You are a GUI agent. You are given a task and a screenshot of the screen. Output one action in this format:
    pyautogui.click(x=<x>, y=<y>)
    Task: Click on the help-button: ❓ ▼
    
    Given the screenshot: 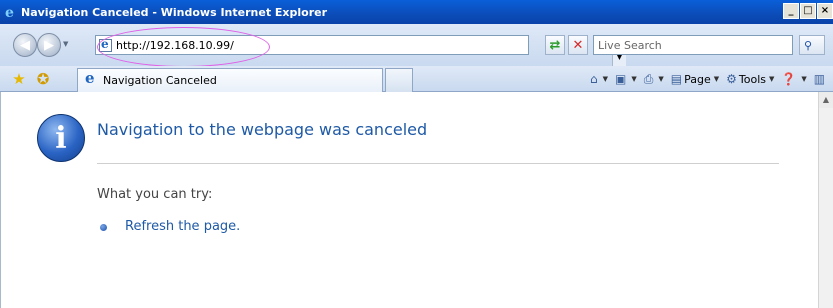 What is the action you would take?
    pyautogui.click(x=793, y=79)
    